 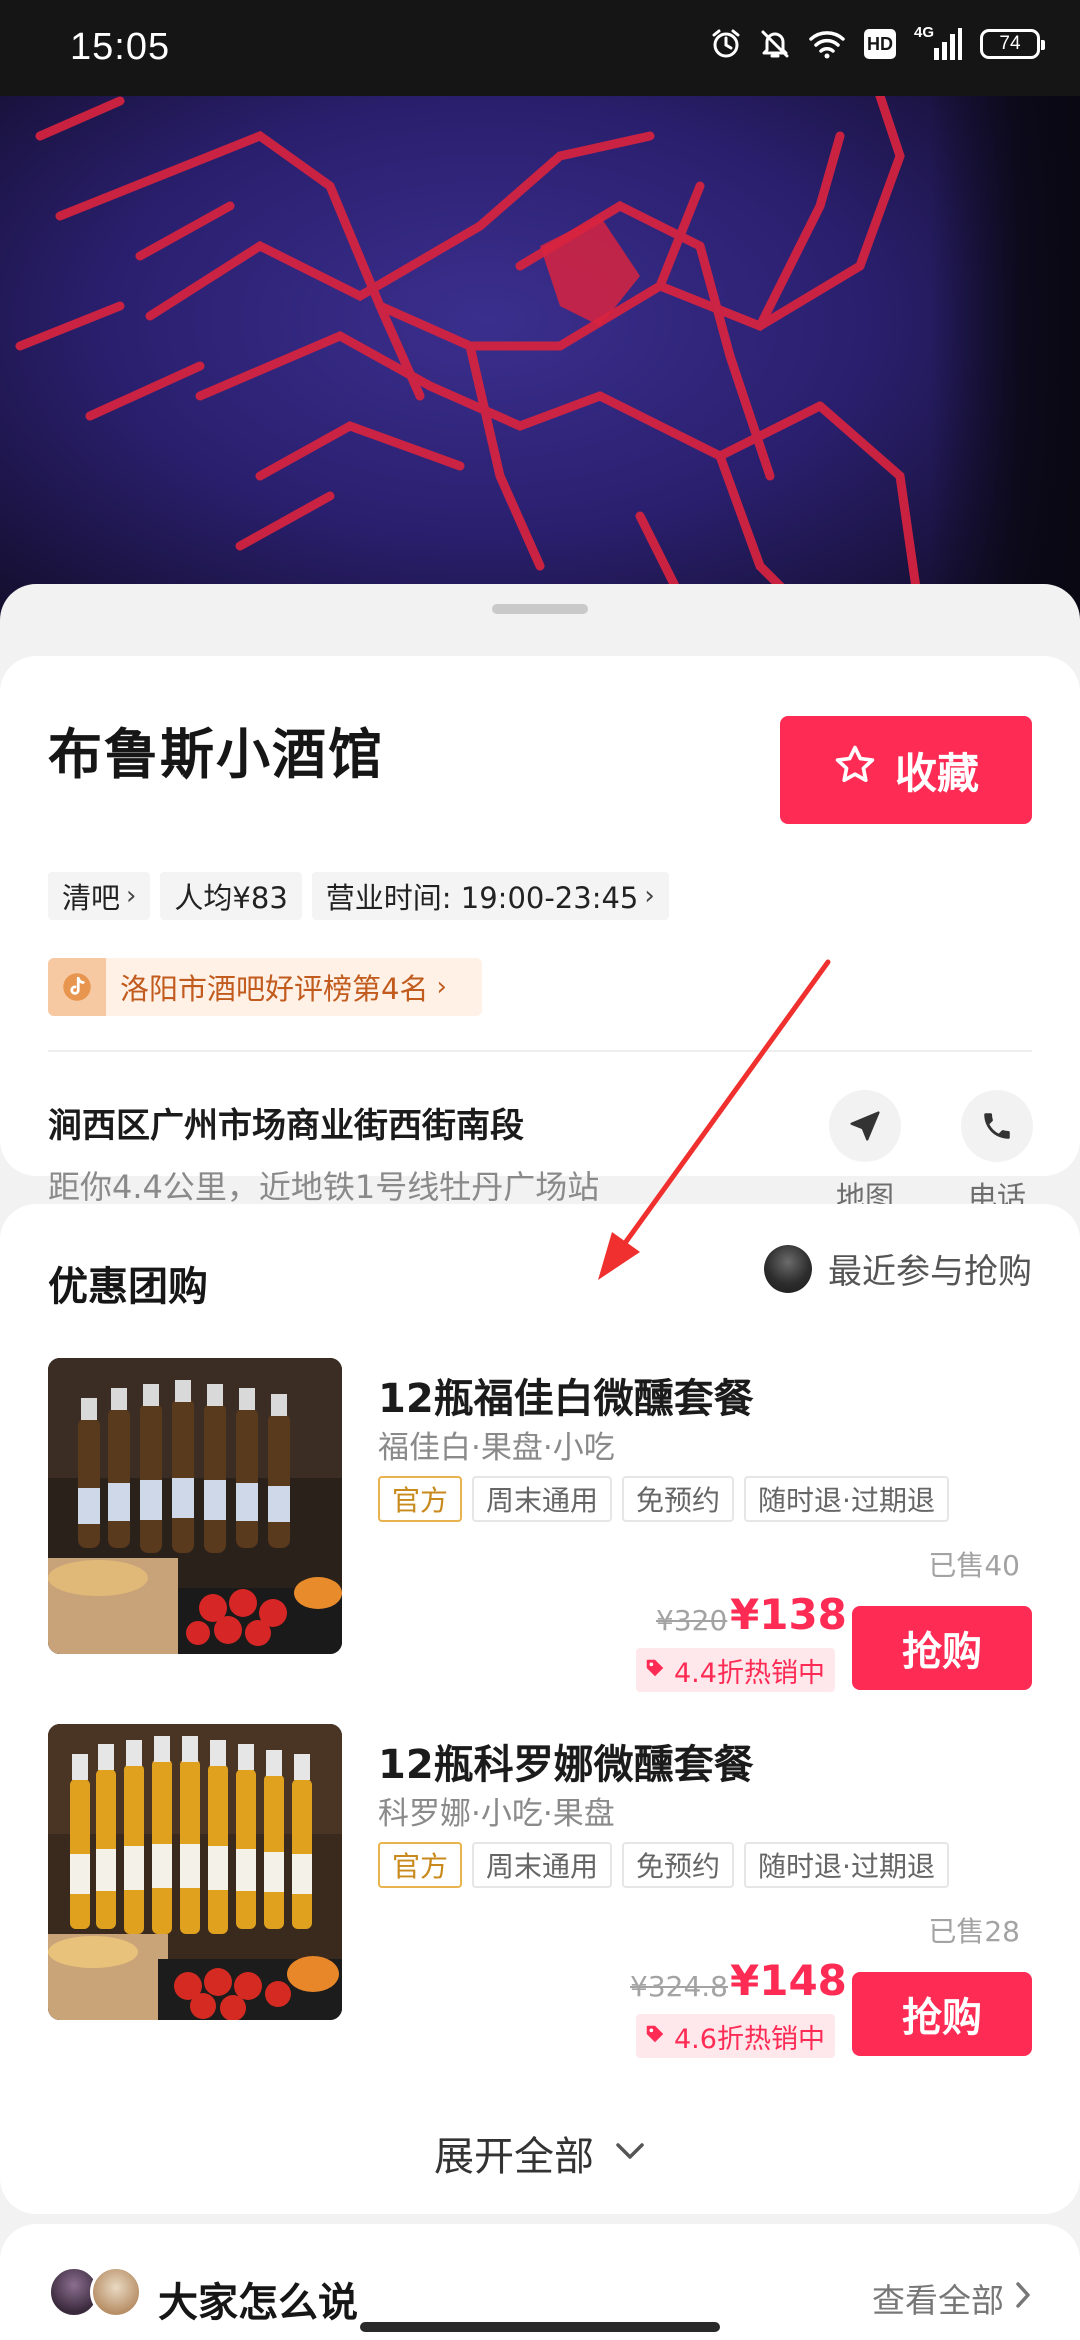 I want to click on original-price: ¥320, so click(x=692, y=1620).